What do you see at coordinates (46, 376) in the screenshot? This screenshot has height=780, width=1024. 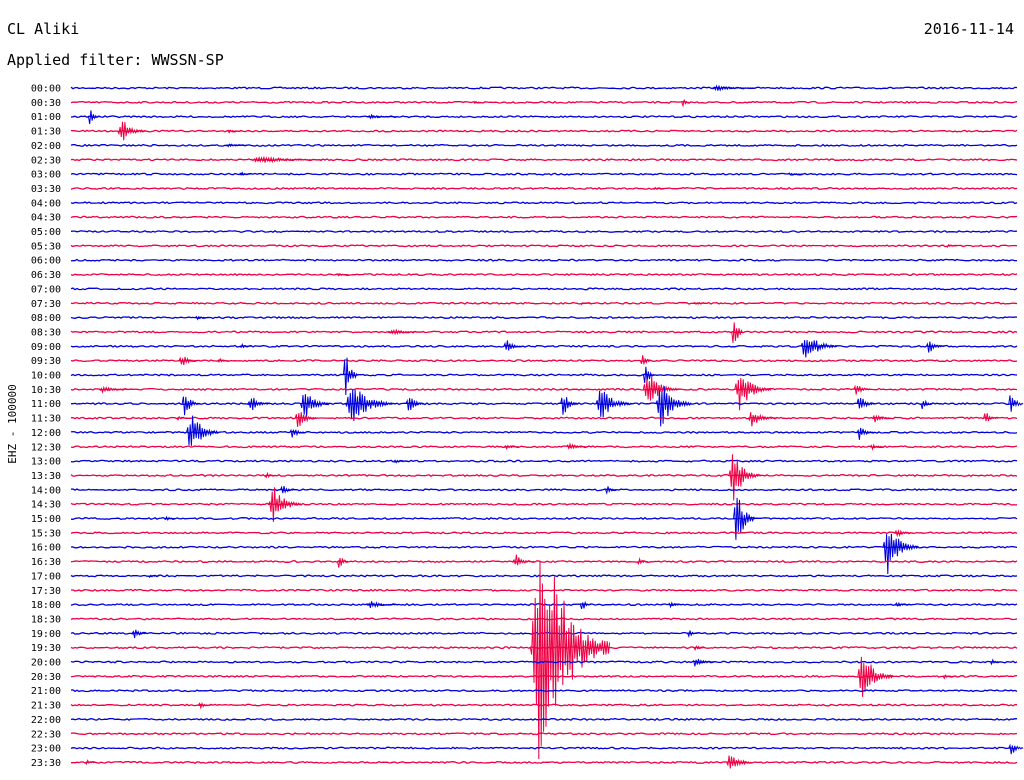 I see `row-time-label: 10:00` at bounding box center [46, 376].